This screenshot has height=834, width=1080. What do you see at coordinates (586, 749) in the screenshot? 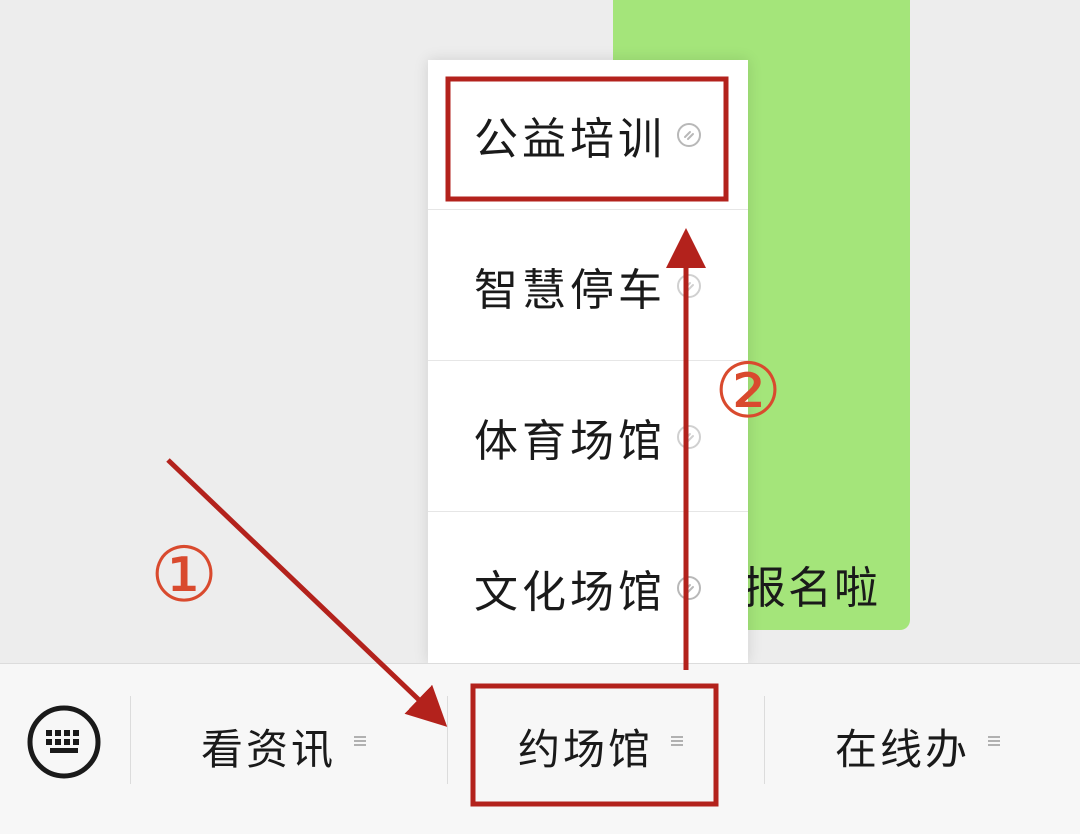
I see `menu-label: 约场馆` at bounding box center [586, 749].